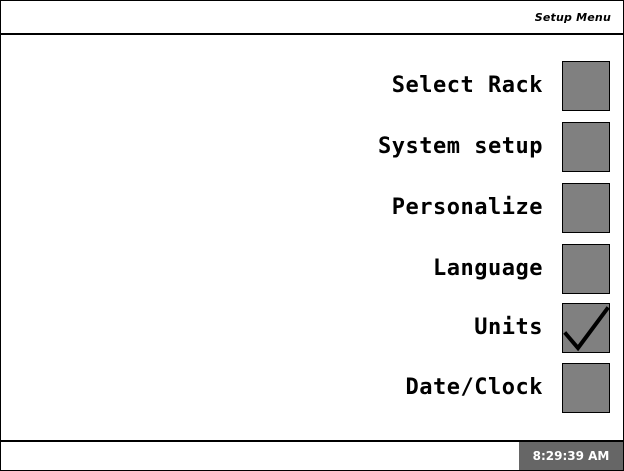  I want to click on menu-row-units: Units, so click(312, 328).